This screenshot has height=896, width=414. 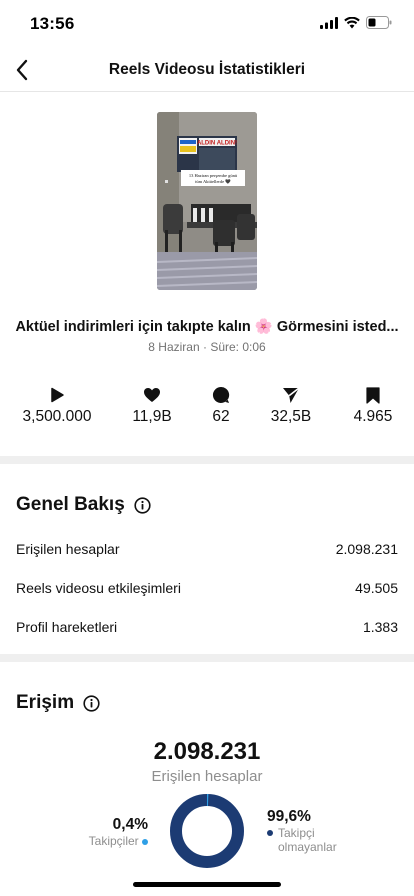 What do you see at coordinates (291, 416) in the screenshot?
I see `stat-value: 32,5B` at bounding box center [291, 416].